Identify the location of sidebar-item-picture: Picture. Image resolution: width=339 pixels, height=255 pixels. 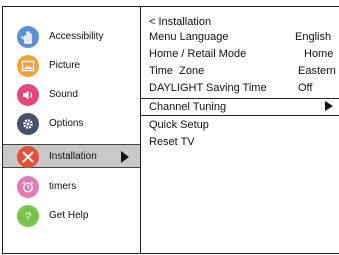
(71, 66).